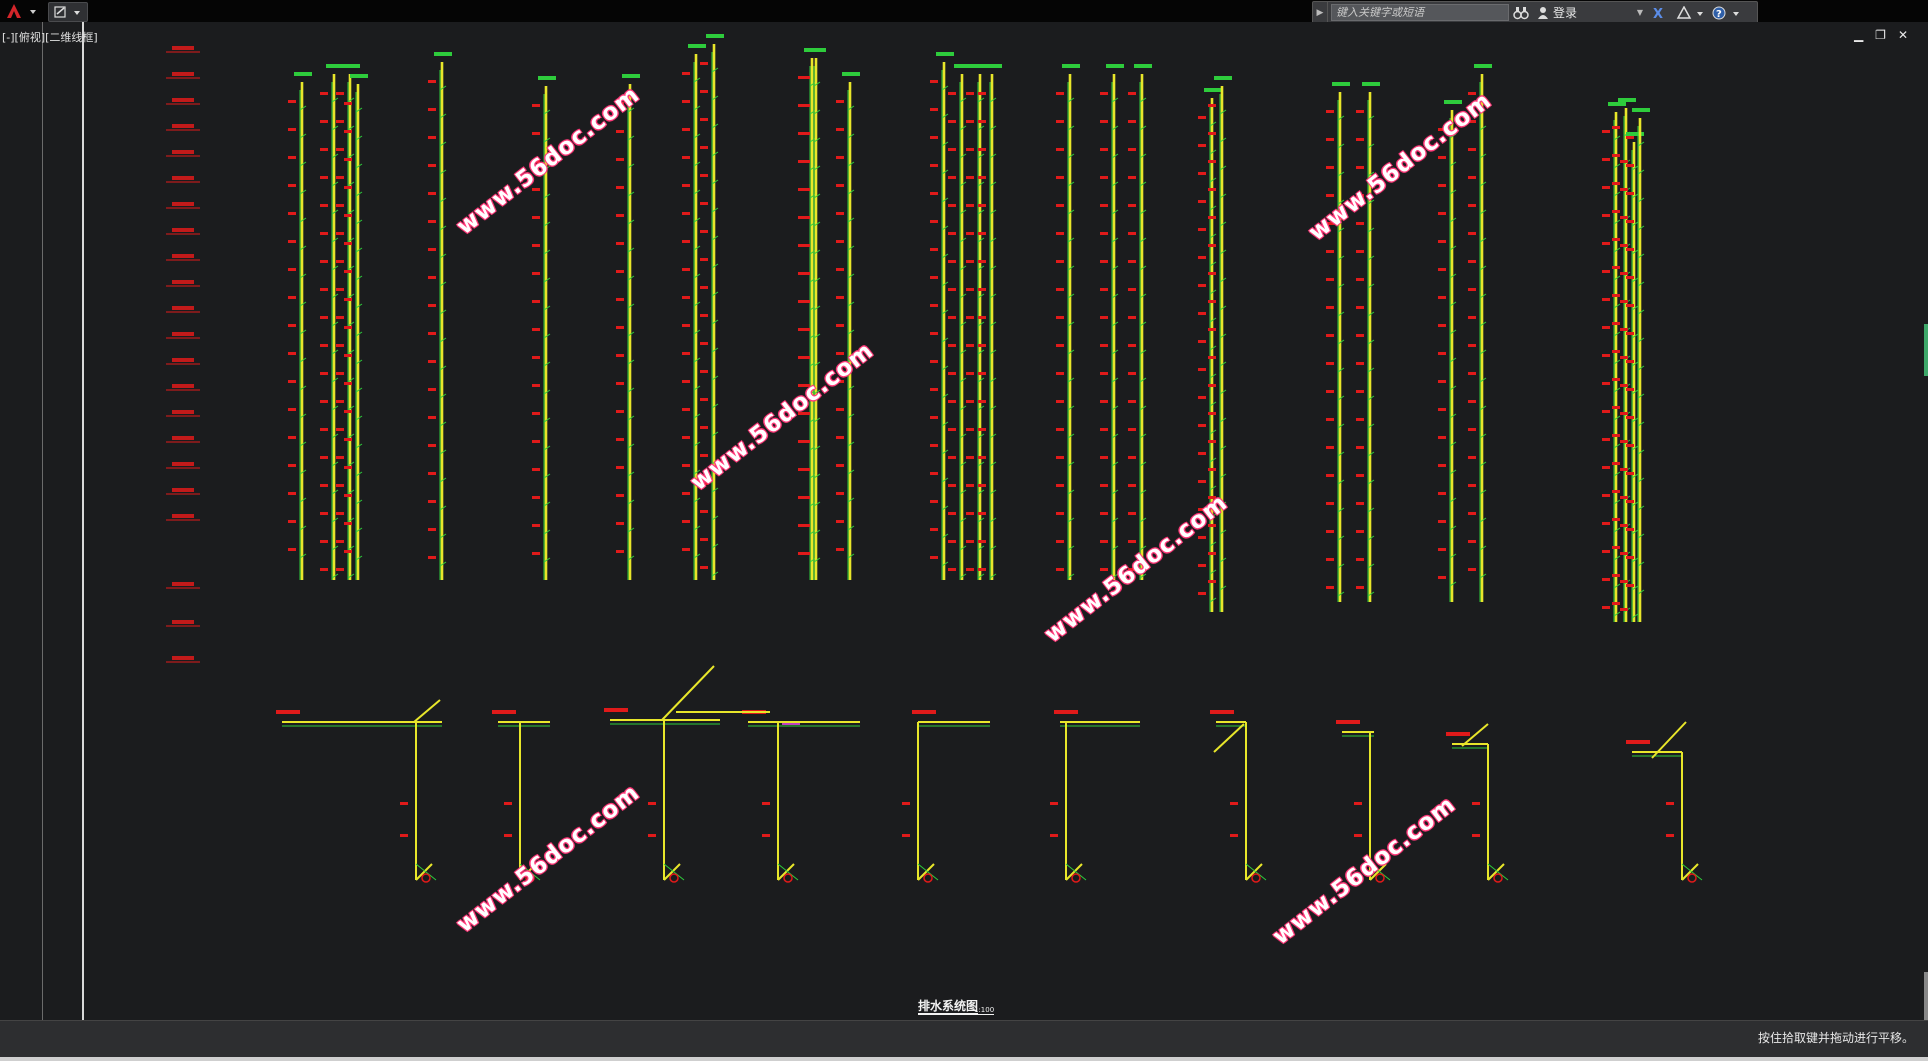  Describe the element at coordinates (984, 1010) in the screenshot. I see `drawing-scale: 1:100` at that location.